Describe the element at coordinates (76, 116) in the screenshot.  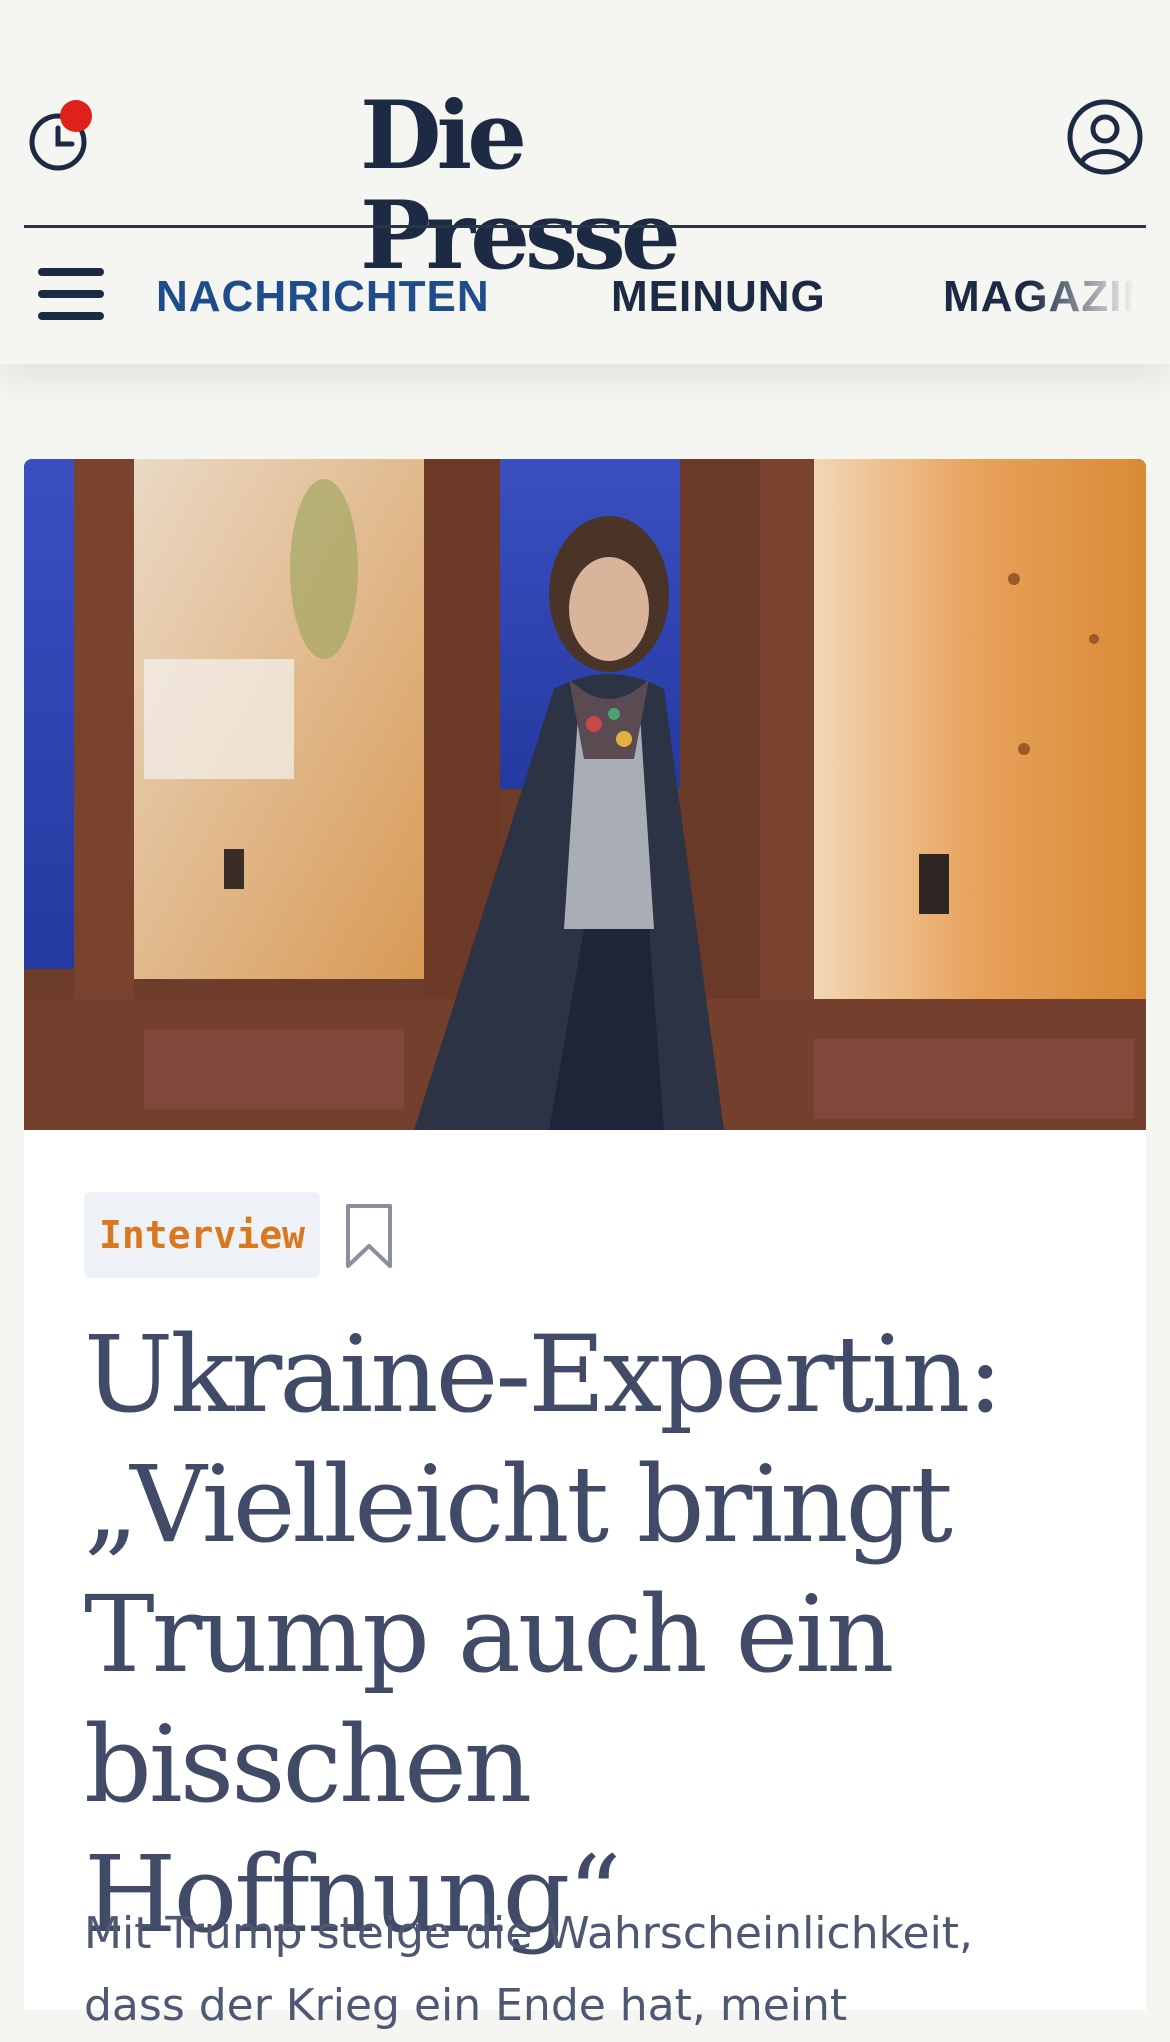
I see `notification-dot` at that location.